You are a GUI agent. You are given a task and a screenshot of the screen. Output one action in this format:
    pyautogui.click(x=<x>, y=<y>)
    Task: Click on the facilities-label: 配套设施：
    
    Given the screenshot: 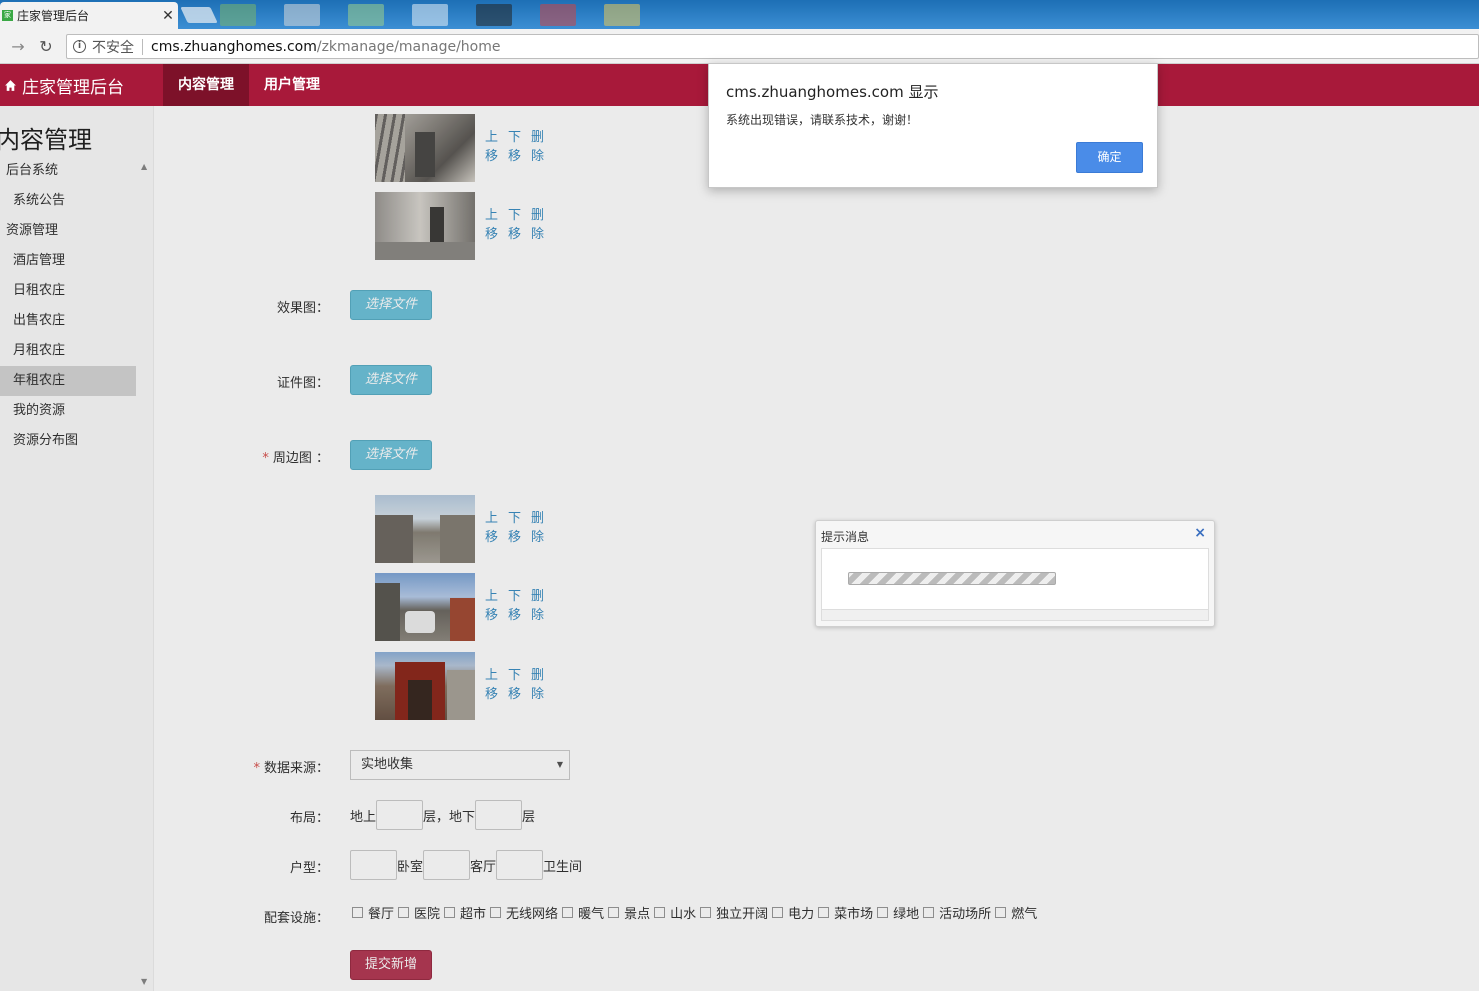 What is the action you would take?
    pyautogui.click(x=296, y=918)
    